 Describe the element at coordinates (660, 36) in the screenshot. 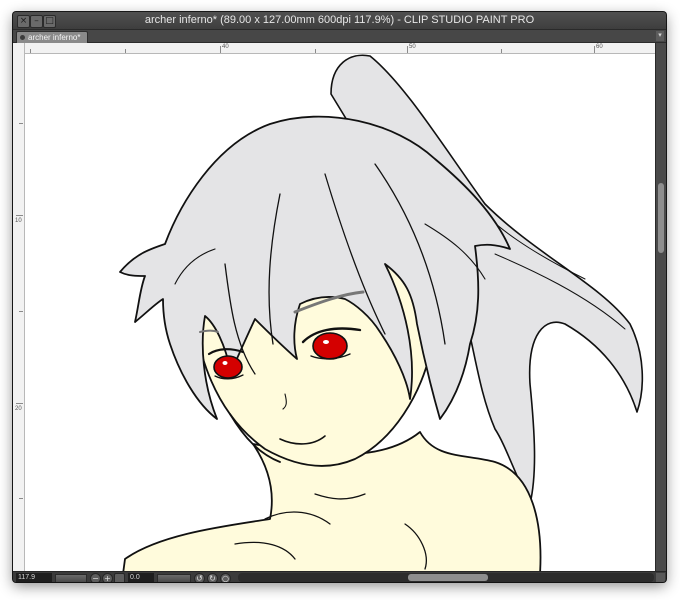

I see `tab-list-icon: ▾` at that location.